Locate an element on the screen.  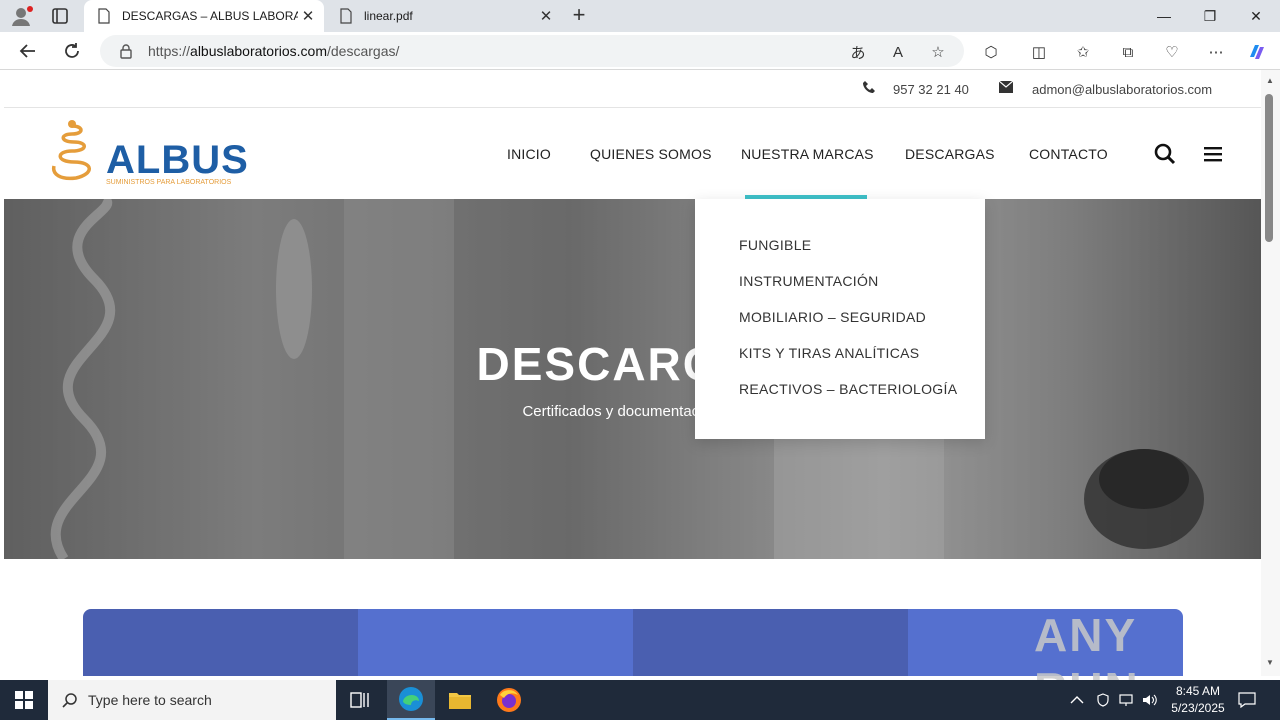
firefox-icon is located at coordinates (509, 700).